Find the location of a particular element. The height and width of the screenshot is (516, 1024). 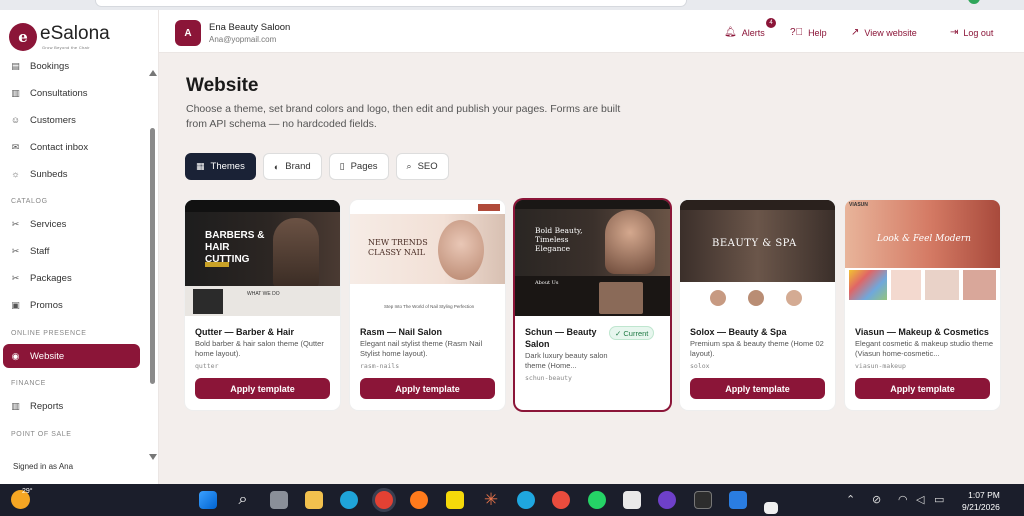

tab-pages: ▯ Pages is located at coordinates (358, 166).